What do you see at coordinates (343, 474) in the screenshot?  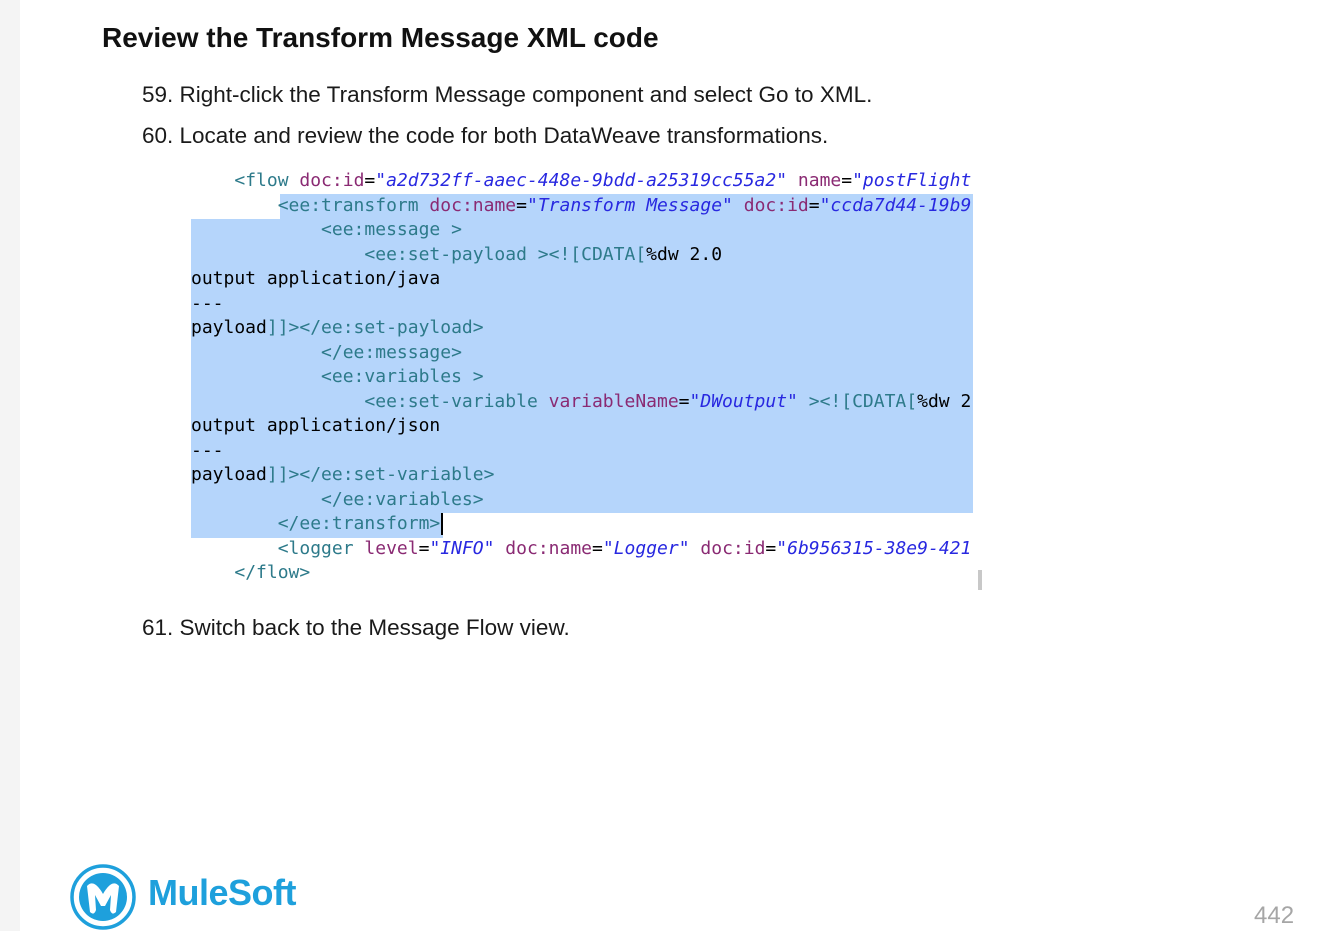 I see `code-line-variable-close: payload]]></ee:set-variable>` at bounding box center [343, 474].